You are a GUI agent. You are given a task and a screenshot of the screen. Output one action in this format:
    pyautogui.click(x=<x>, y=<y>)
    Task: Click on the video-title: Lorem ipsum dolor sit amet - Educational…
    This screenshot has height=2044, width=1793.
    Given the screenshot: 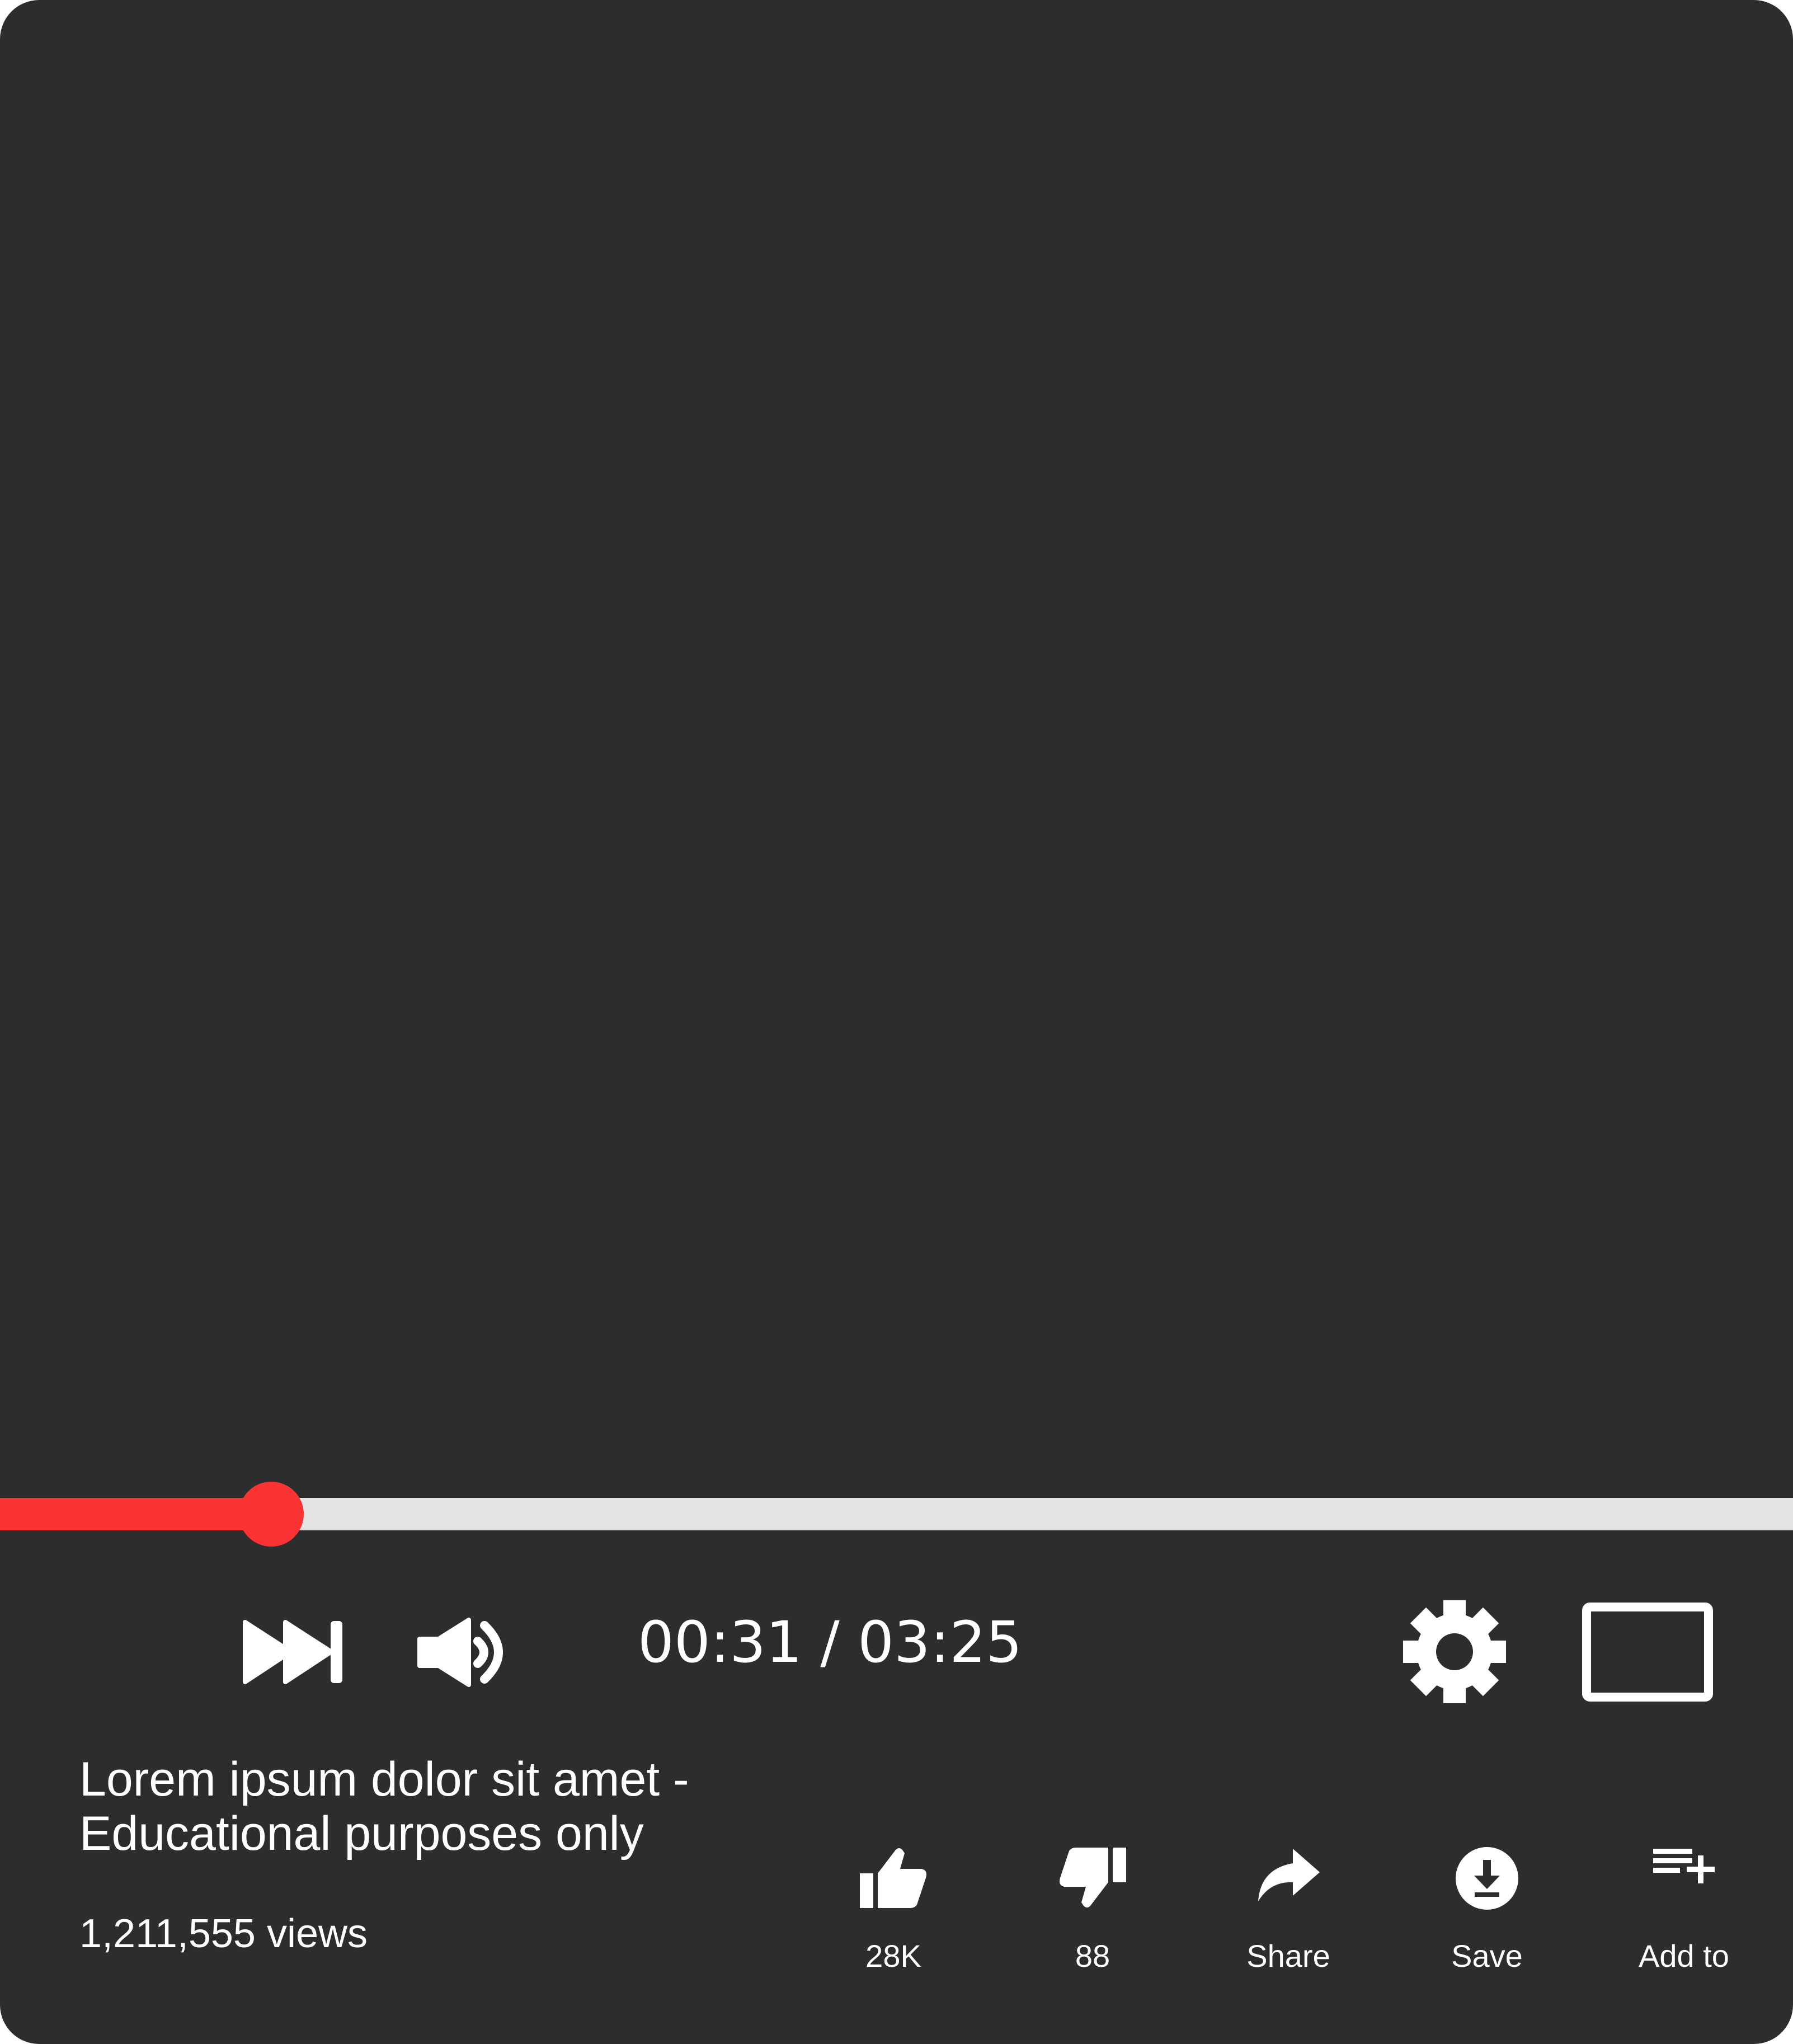 What is the action you would take?
    pyautogui.click(x=443, y=1807)
    